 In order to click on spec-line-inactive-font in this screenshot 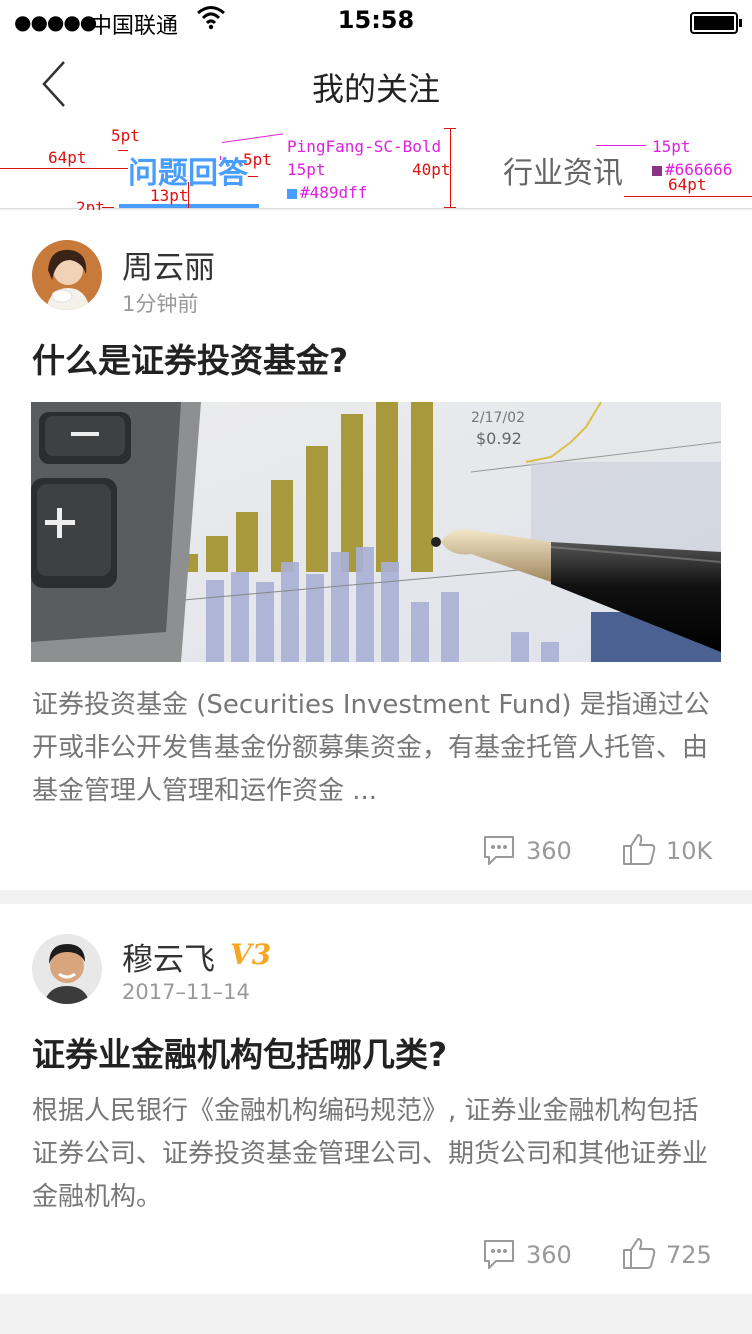, I will do `click(621, 145)`.